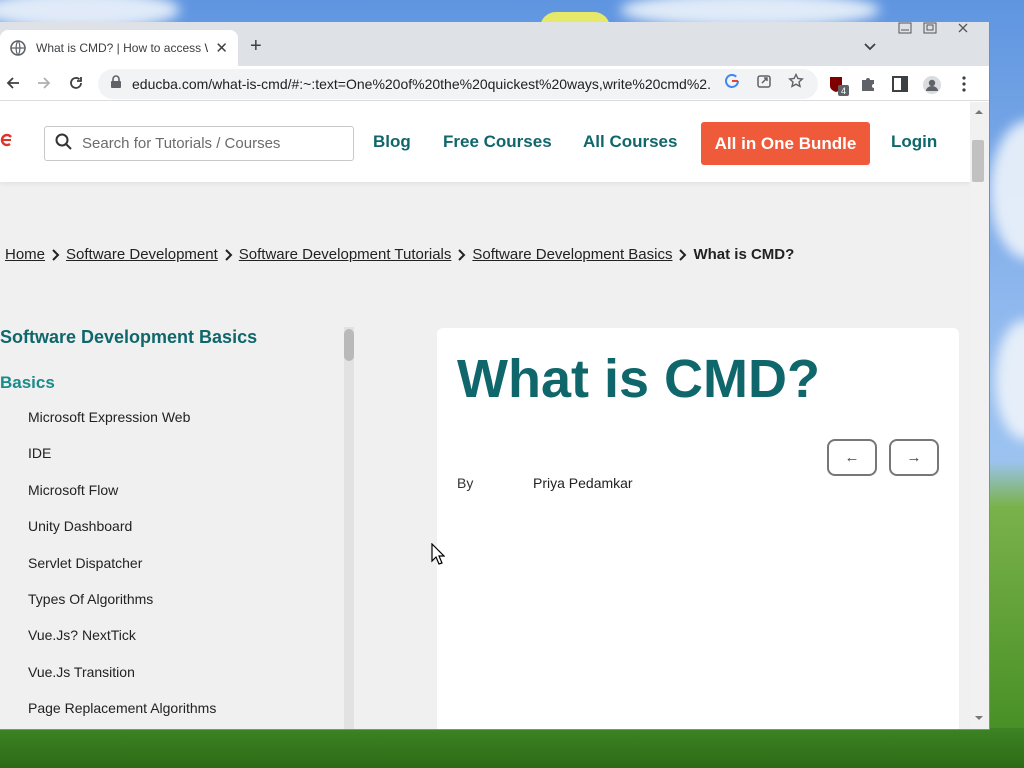 This screenshot has width=1024, height=768. Describe the element at coordinates (963, 30) in the screenshot. I see `close-window-button` at that location.